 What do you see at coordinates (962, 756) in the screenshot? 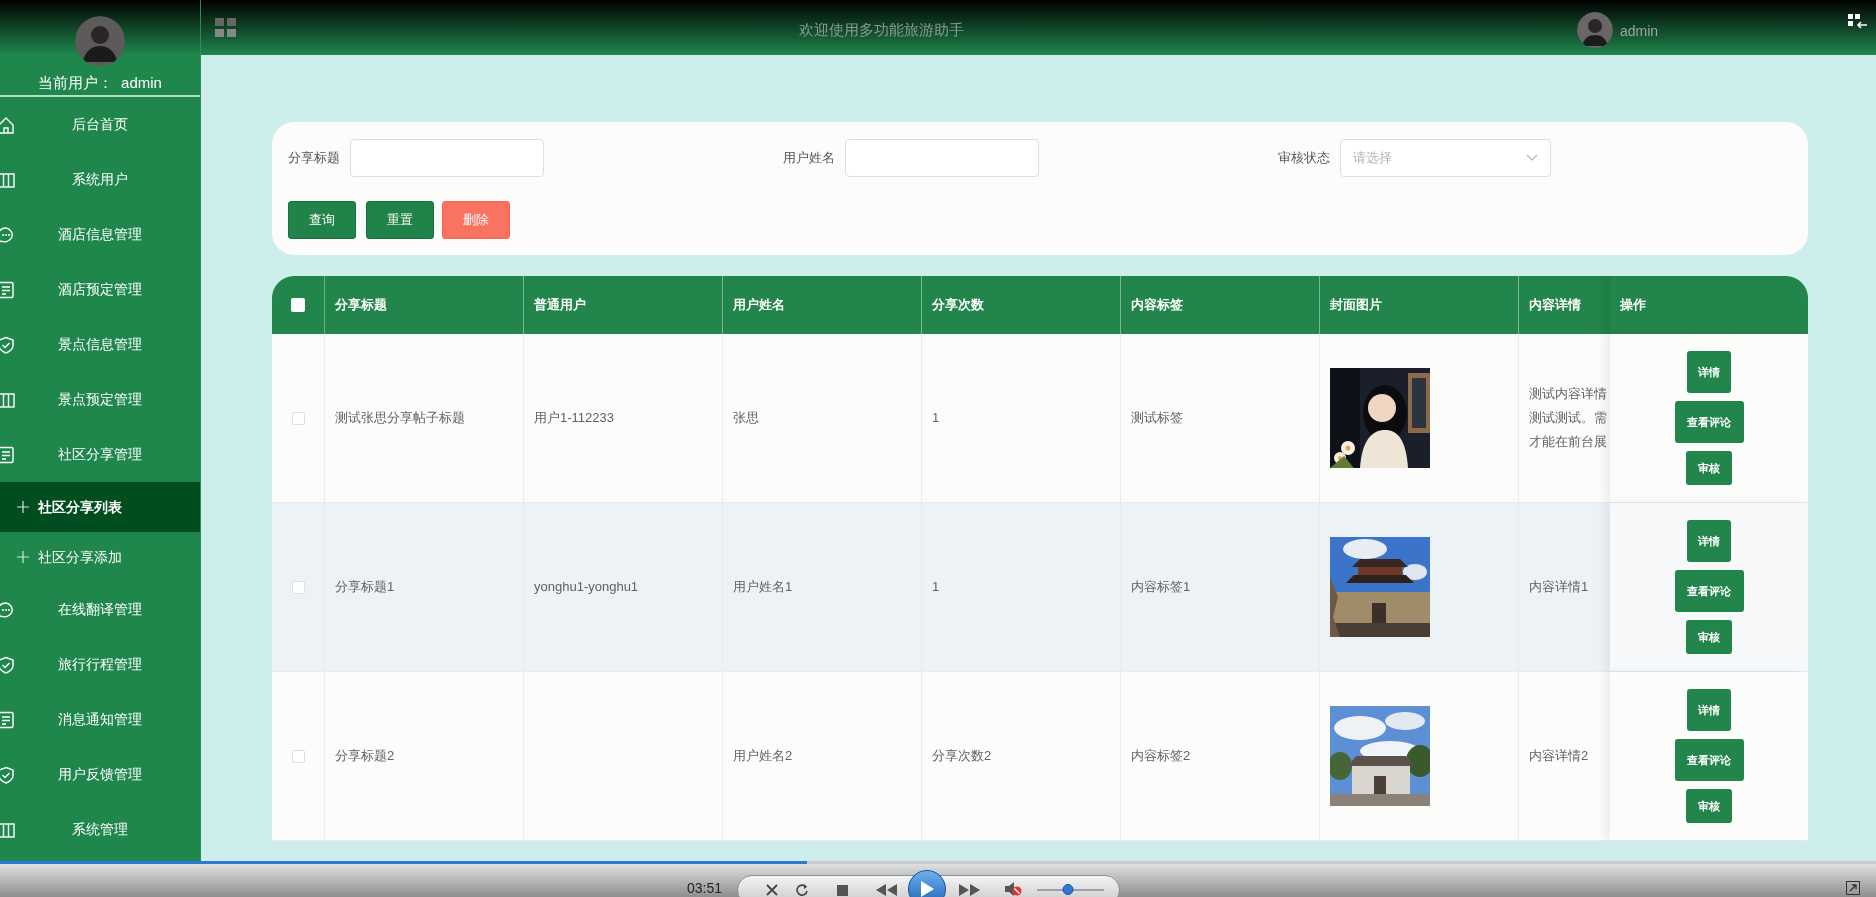
I see `table-cell-text: 分享次数2` at bounding box center [962, 756].